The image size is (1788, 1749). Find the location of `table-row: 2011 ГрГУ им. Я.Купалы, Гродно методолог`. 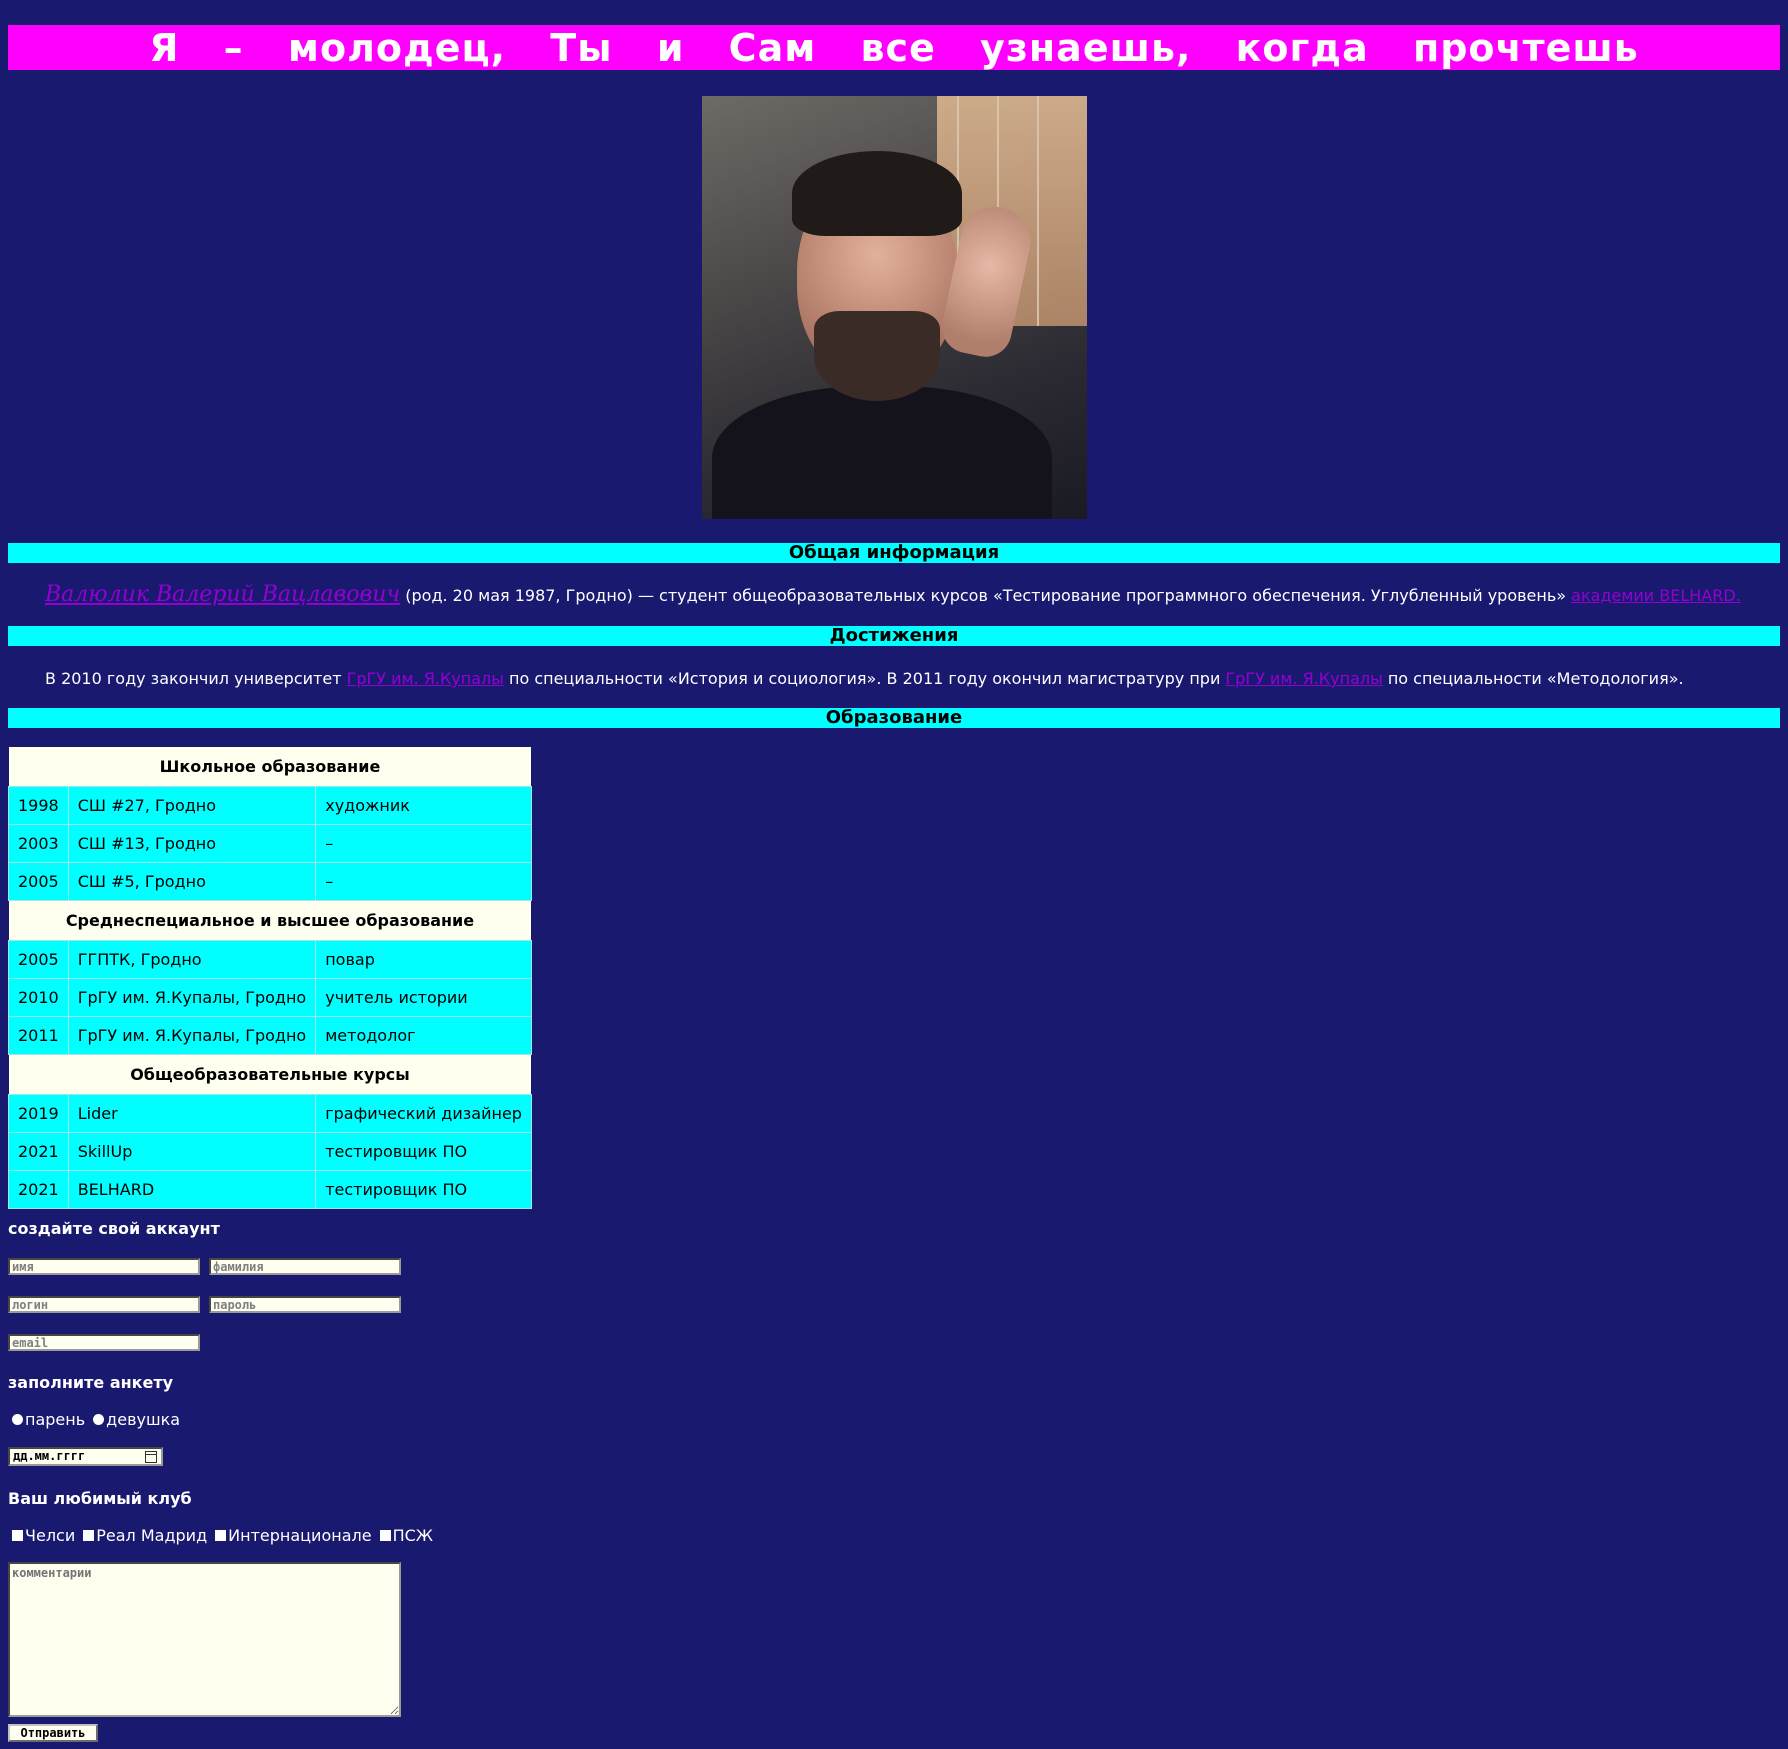

table-row: 2011 ГрГУ им. Я.Купалы, Гродно методолог is located at coordinates (270, 1035).